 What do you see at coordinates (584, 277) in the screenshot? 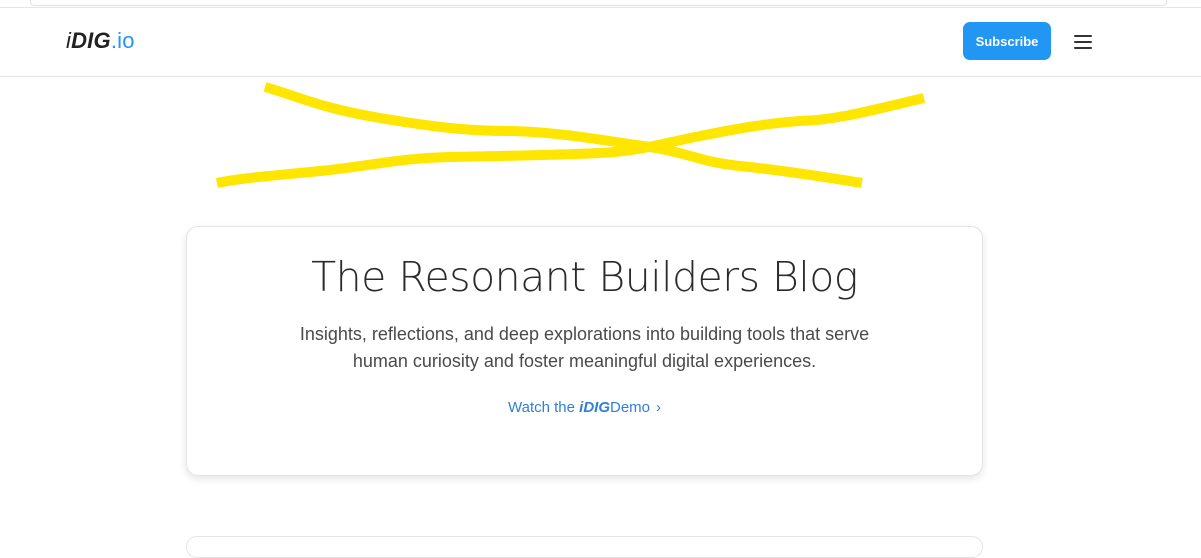
I see `page-title: The Resonant Builders Blog` at bounding box center [584, 277].